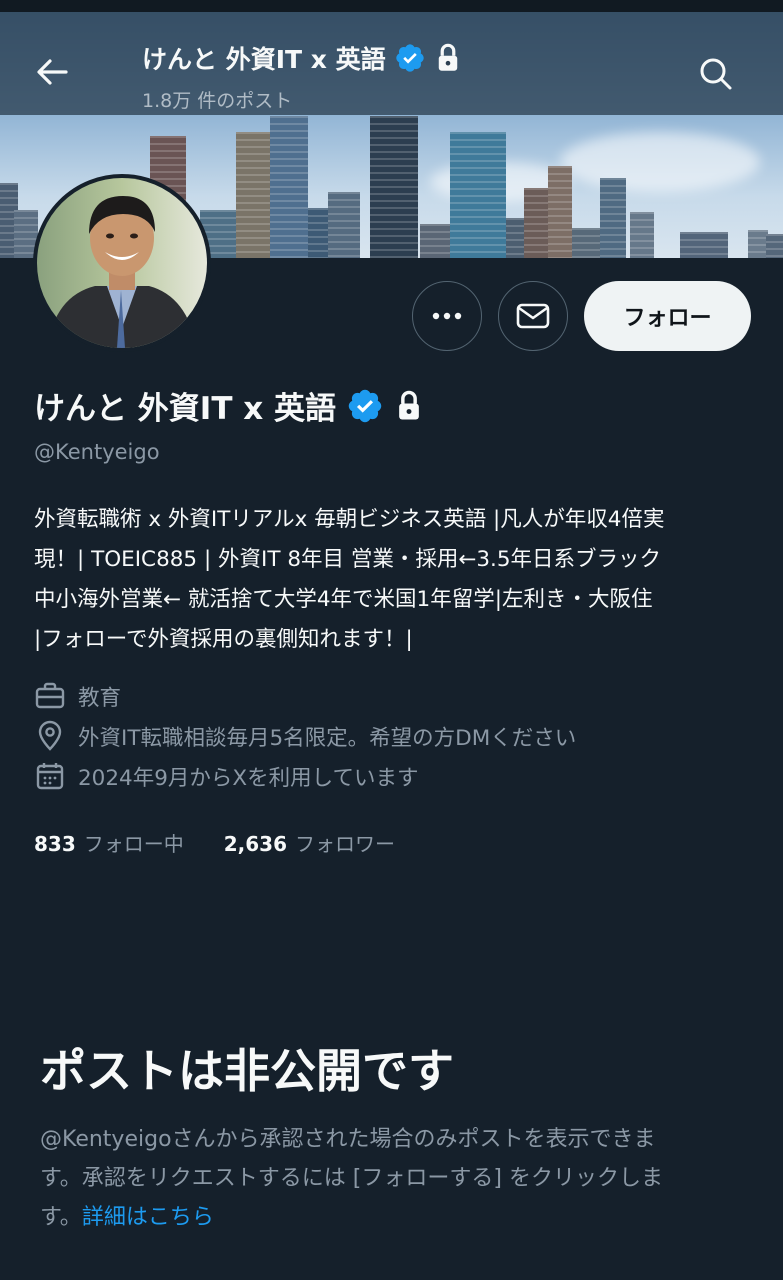 This screenshot has width=783, height=1280. What do you see at coordinates (133, 844) in the screenshot?
I see `following-label: フォロー中` at bounding box center [133, 844].